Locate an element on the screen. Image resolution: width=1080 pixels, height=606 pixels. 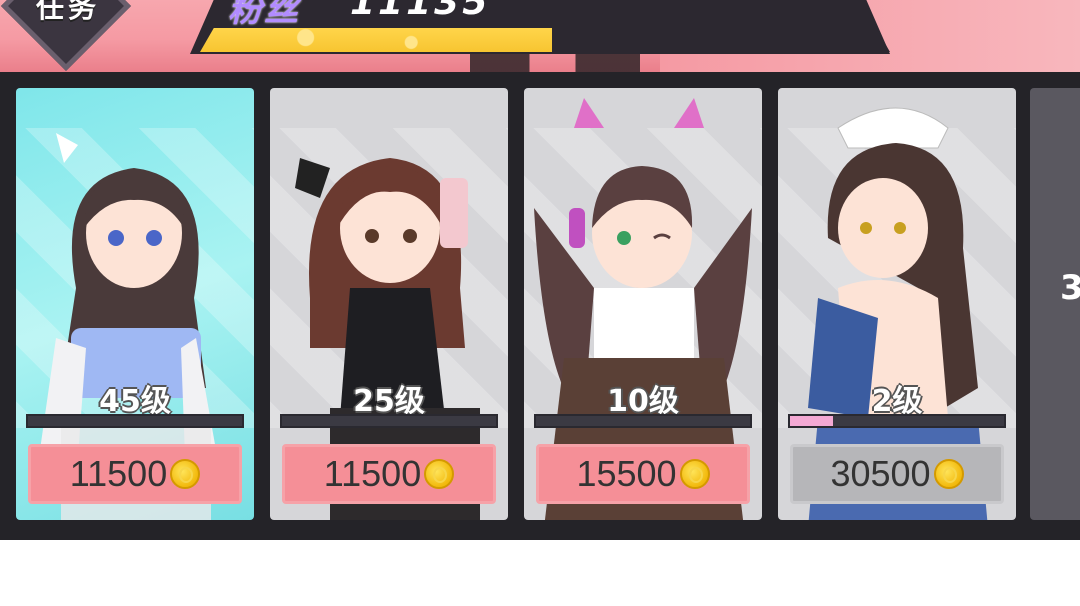
upgrade-price-button: 30500 is located at coordinates (897, 474).